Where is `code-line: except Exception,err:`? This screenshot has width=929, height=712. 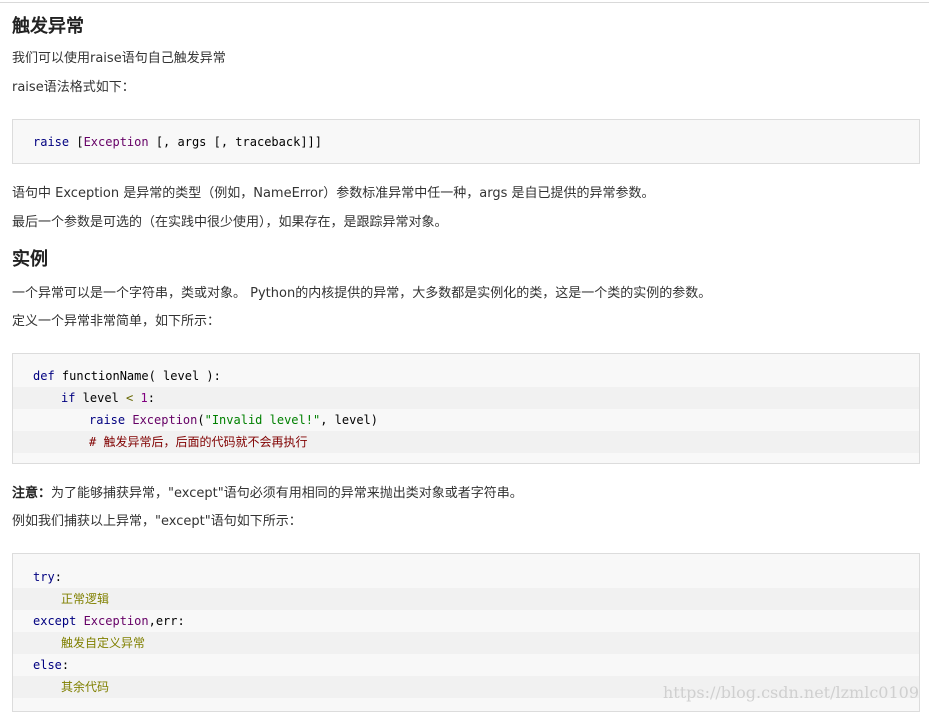
code-line: except Exception,err: is located at coordinates (466, 621).